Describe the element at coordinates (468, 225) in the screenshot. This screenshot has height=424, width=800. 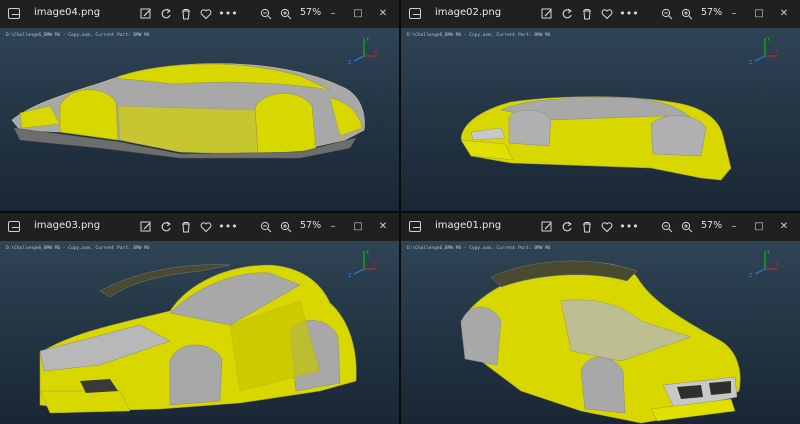
I see `file-name: image01.png` at that location.